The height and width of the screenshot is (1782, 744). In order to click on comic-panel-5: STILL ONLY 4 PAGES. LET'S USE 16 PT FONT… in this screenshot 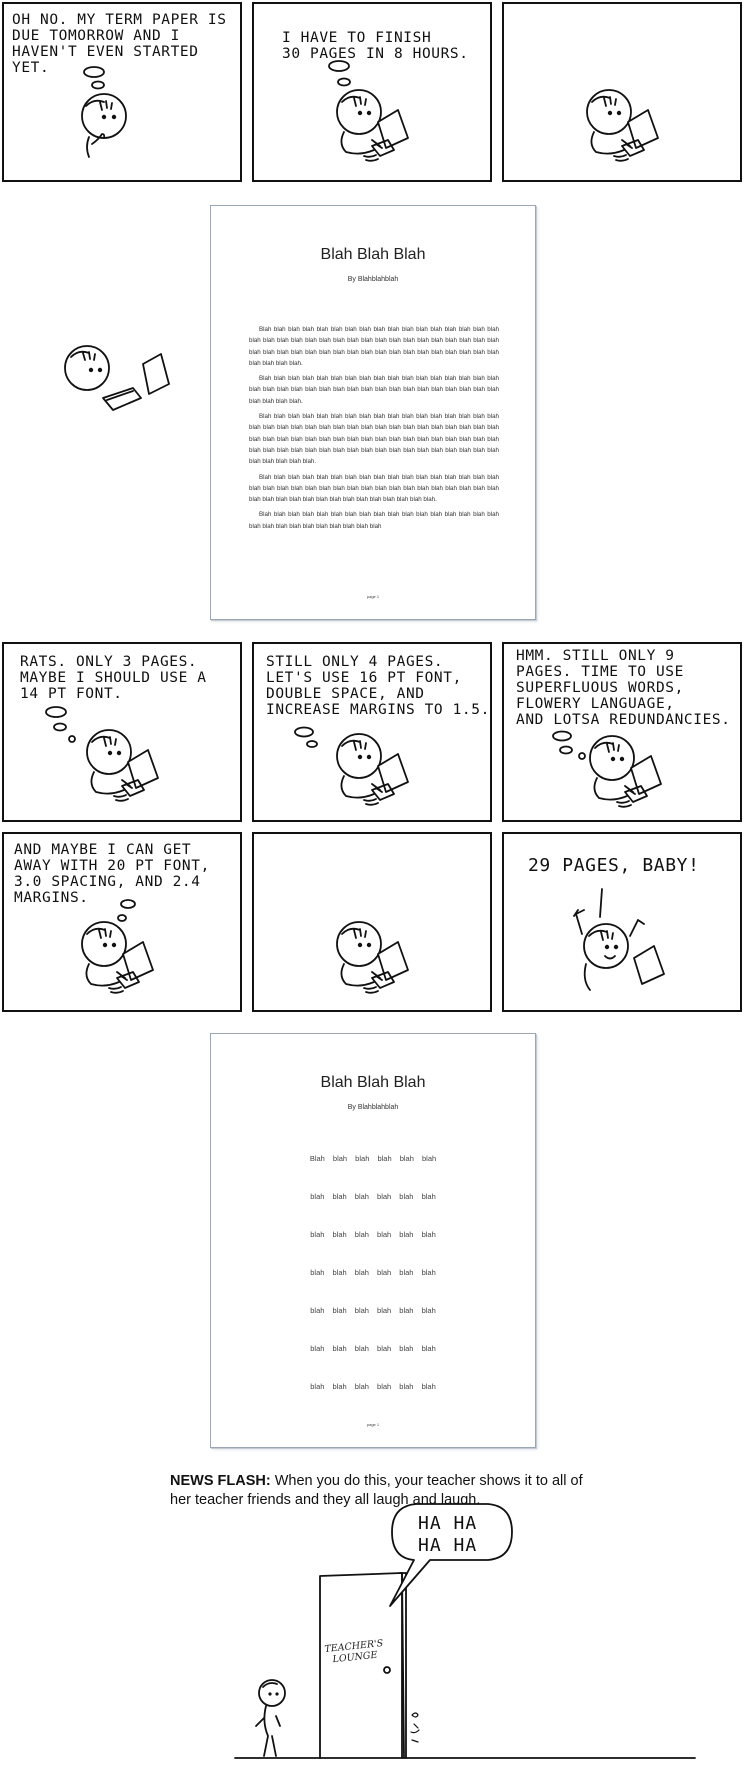, I will do `click(372, 732)`.